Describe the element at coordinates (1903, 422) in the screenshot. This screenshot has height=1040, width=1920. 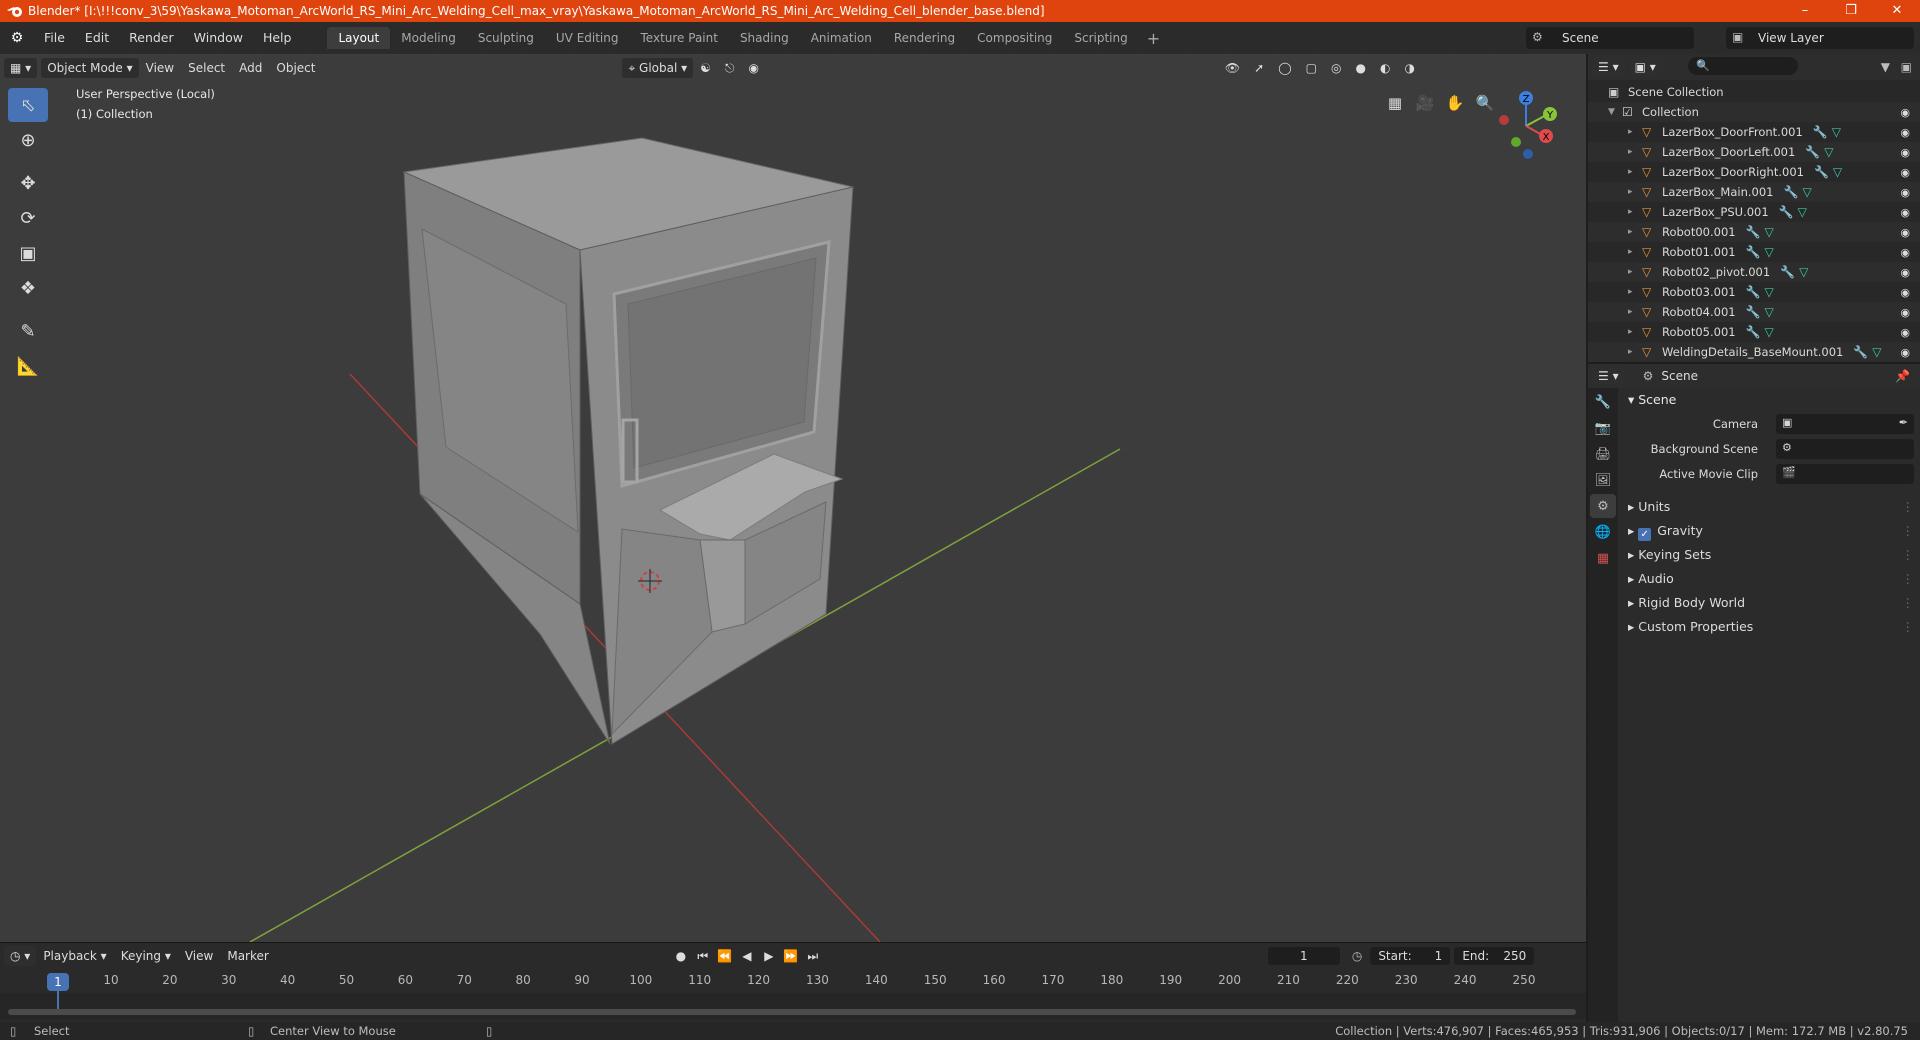
I see `eyedropper-icon: ✒` at that location.